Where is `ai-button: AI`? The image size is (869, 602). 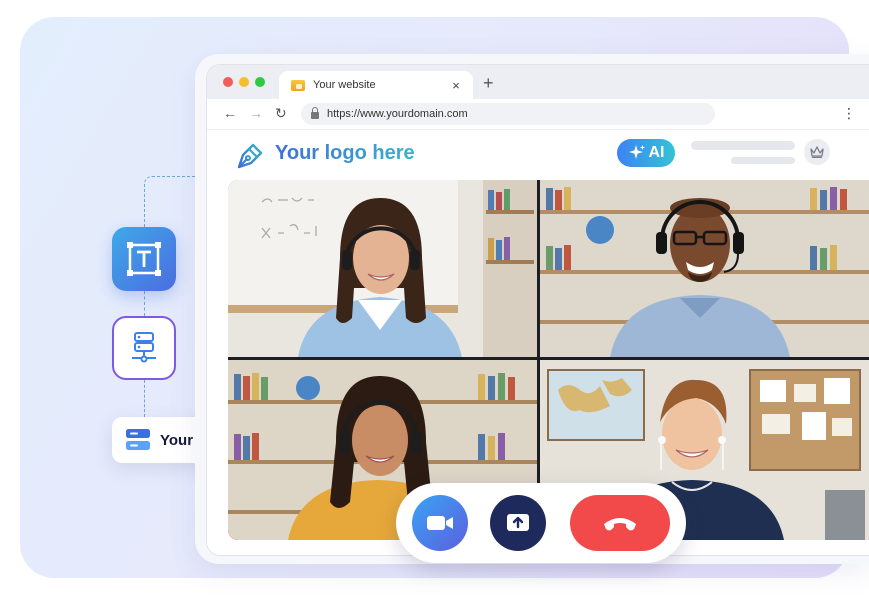
ai-button: AI is located at coordinates (646, 153).